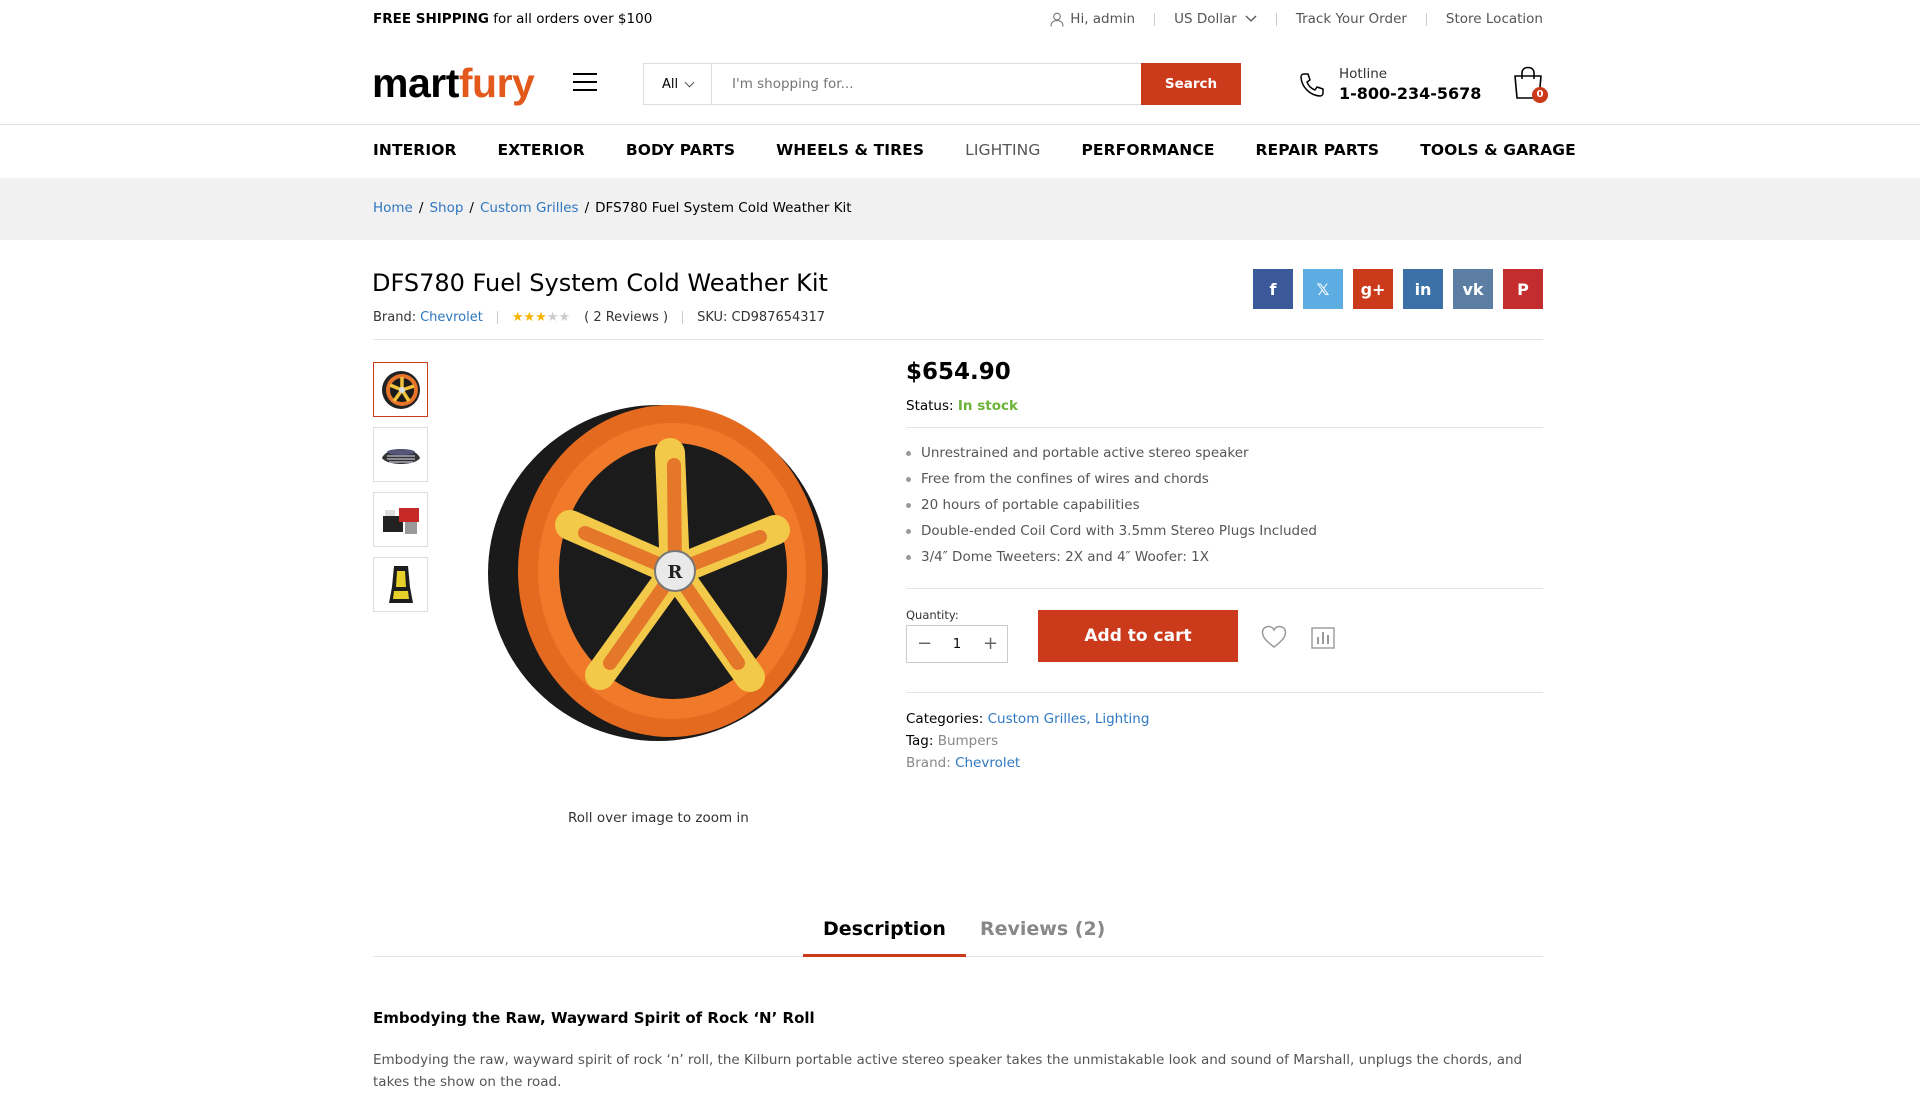  Describe the element at coordinates (1191, 84) in the screenshot. I see `search-button: Search` at that location.